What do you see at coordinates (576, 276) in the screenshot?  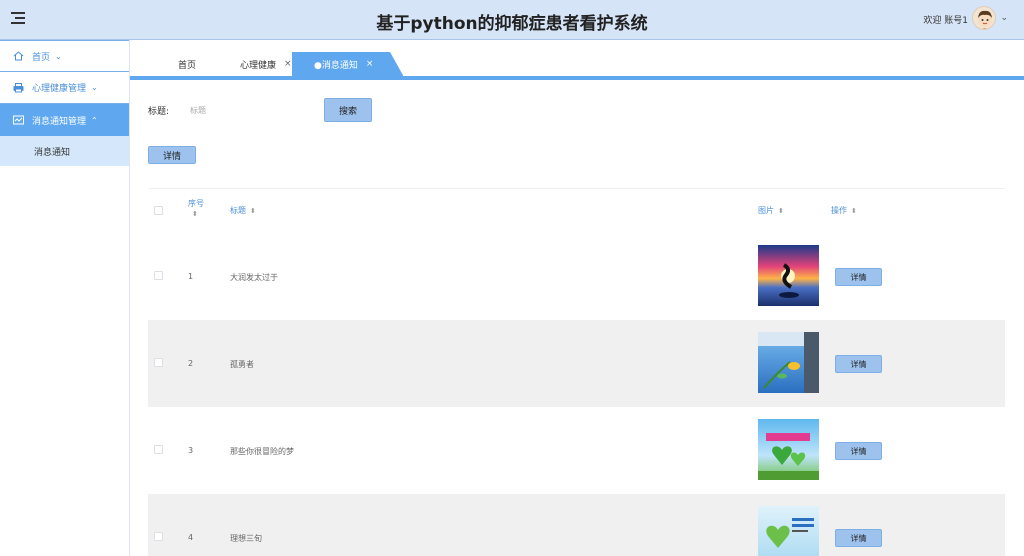 I see `table-row: 1 大润发太过于 详情` at bounding box center [576, 276].